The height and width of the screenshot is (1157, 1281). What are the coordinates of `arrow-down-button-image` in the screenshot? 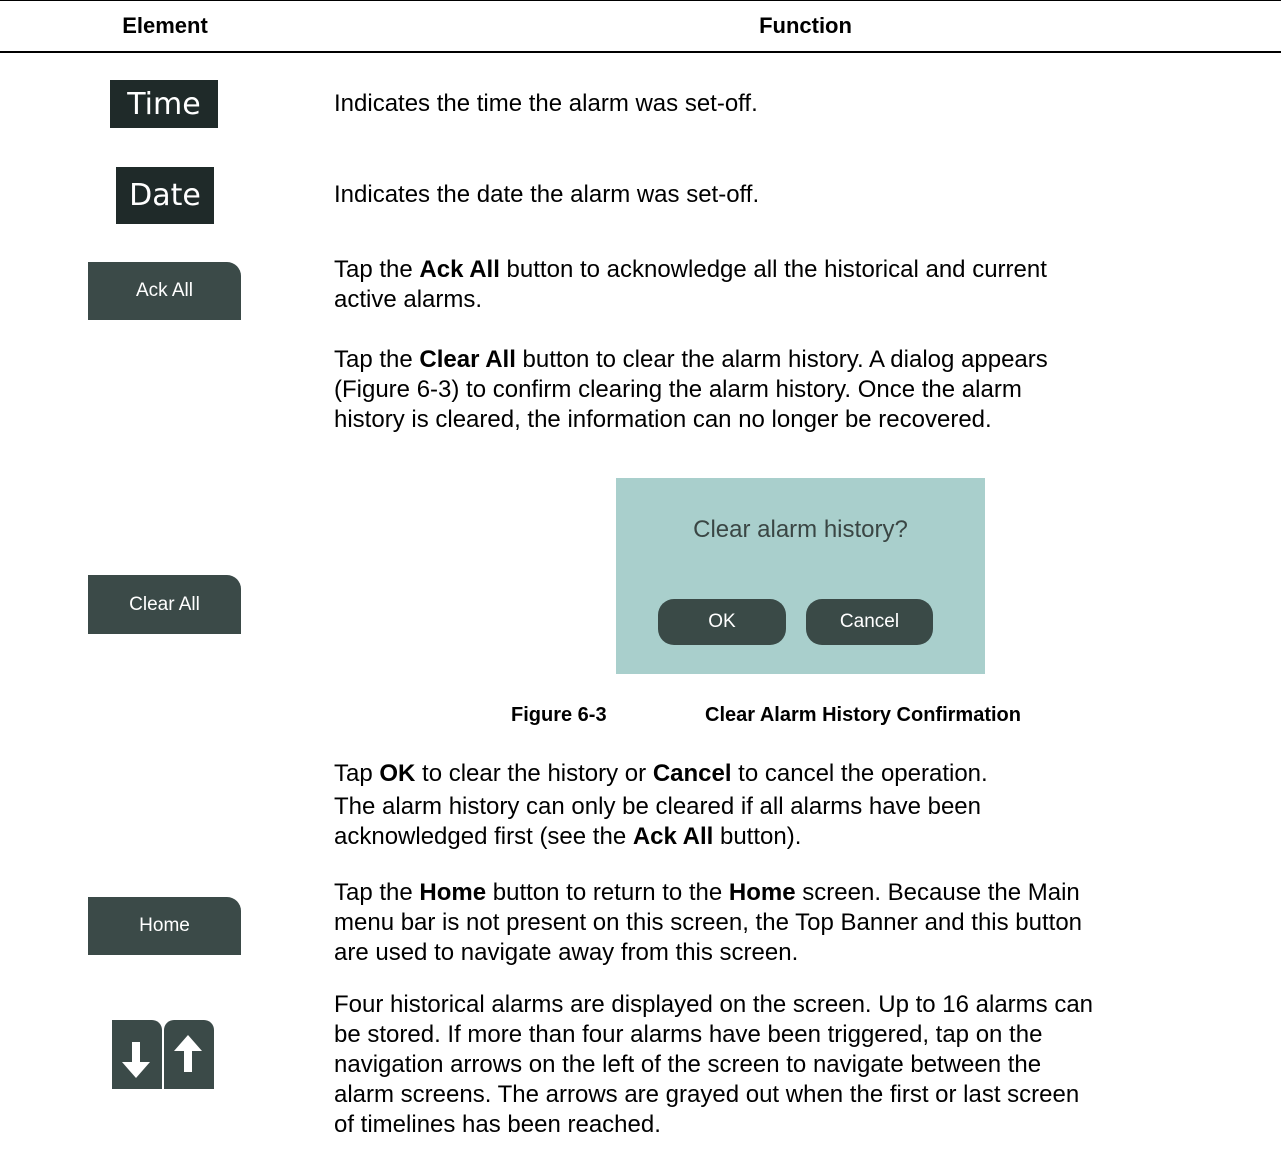 It's located at (137, 1054).